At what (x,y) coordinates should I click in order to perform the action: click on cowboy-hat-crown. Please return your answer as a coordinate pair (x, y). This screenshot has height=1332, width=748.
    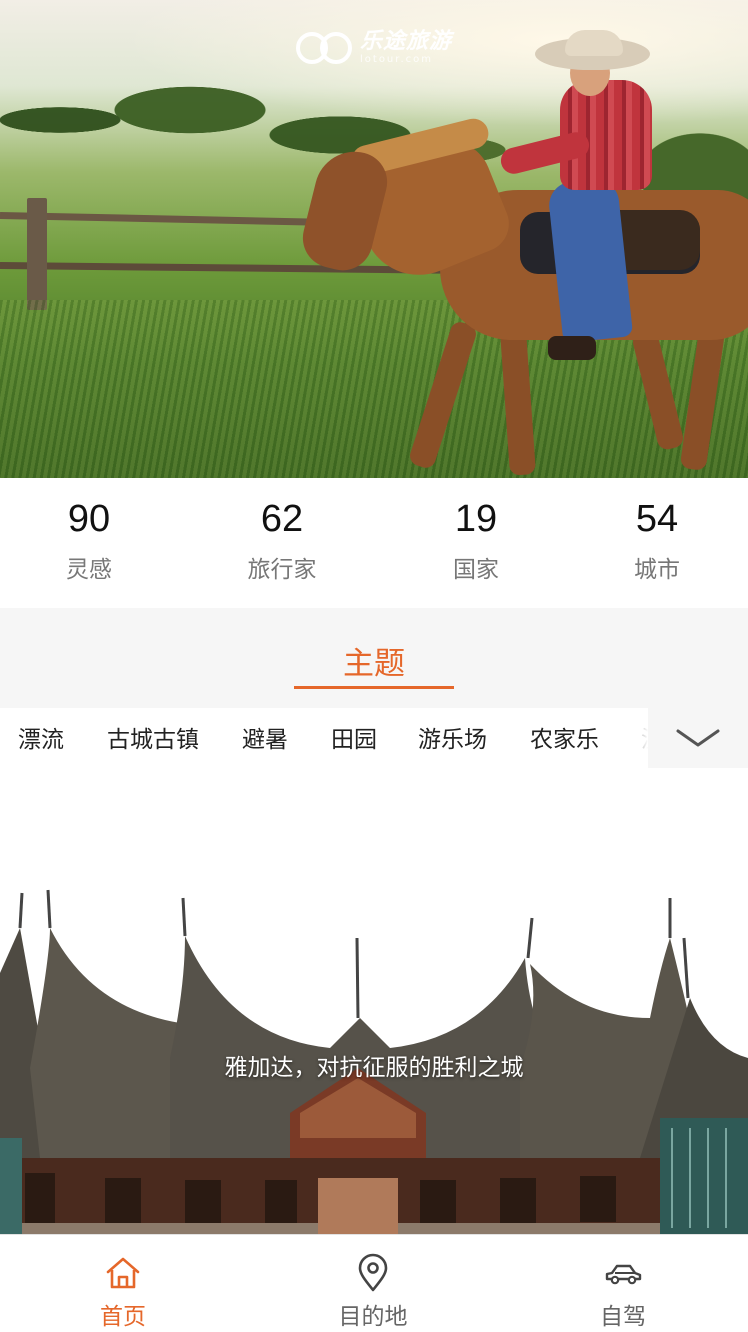
    Looking at the image, I should click on (594, 43).